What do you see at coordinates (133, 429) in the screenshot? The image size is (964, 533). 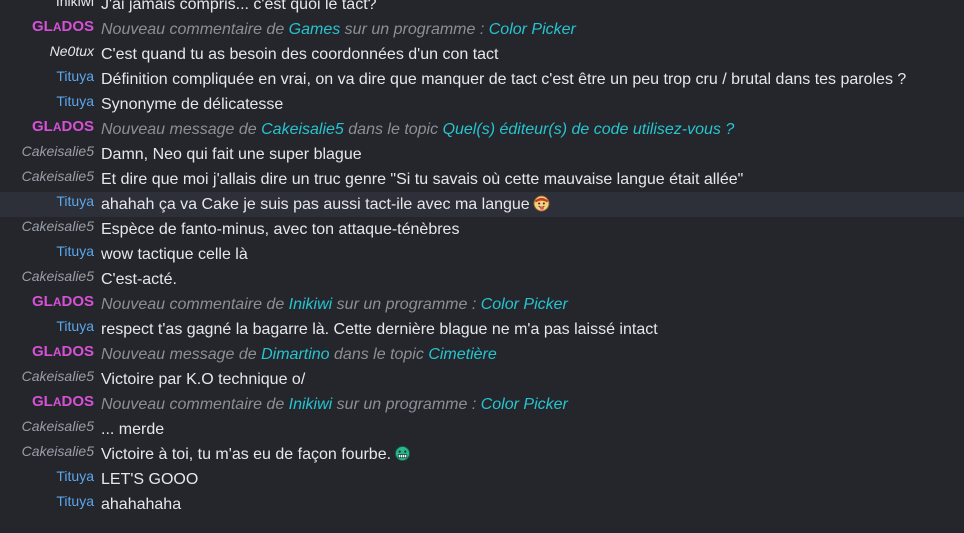 I see `message-text: ... merde` at bounding box center [133, 429].